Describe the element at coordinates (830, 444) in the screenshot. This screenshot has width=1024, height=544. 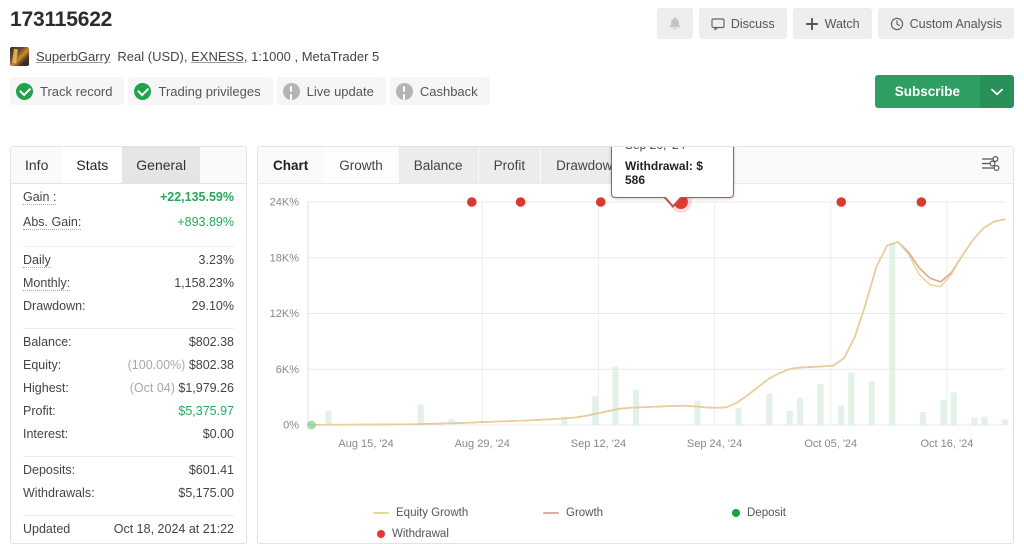
I see `x-axis-tick-label: Oct 05, '24` at that location.